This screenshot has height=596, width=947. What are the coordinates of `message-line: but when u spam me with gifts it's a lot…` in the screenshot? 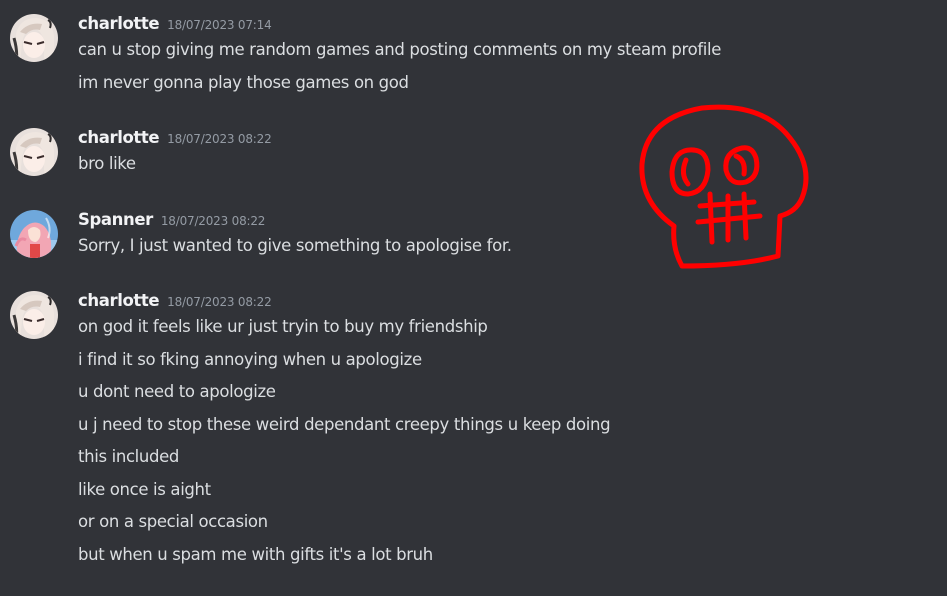 It's located at (255, 554).